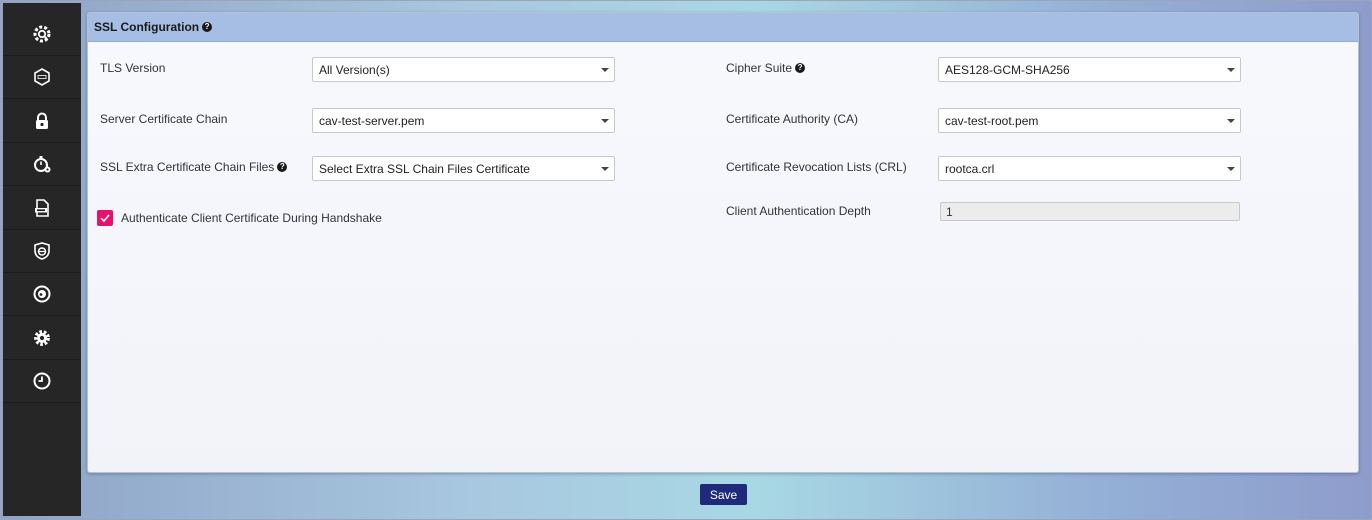 The height and width of the screenshot is (520, 1372). Describe the element at coordinates (354, 69) in the screenshot. I see `tls-version-value: All Version(s)` at that location.